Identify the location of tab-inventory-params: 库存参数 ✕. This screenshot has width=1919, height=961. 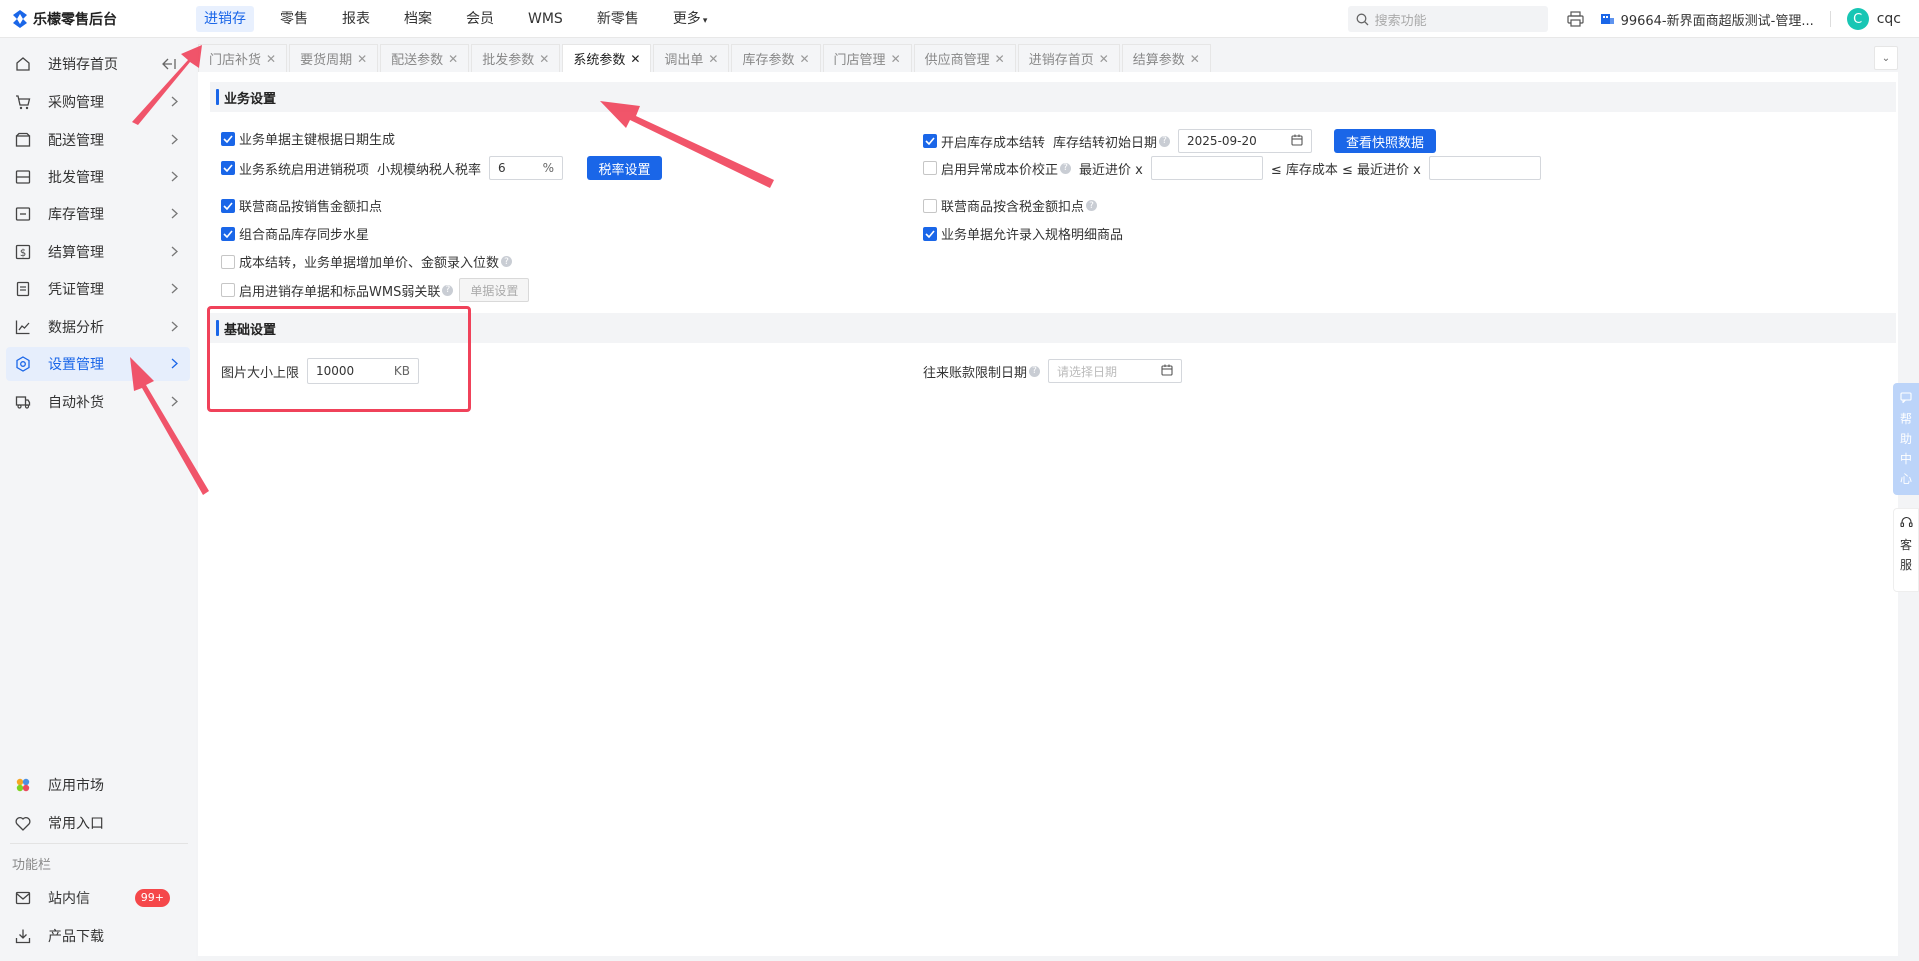
(776, 58).